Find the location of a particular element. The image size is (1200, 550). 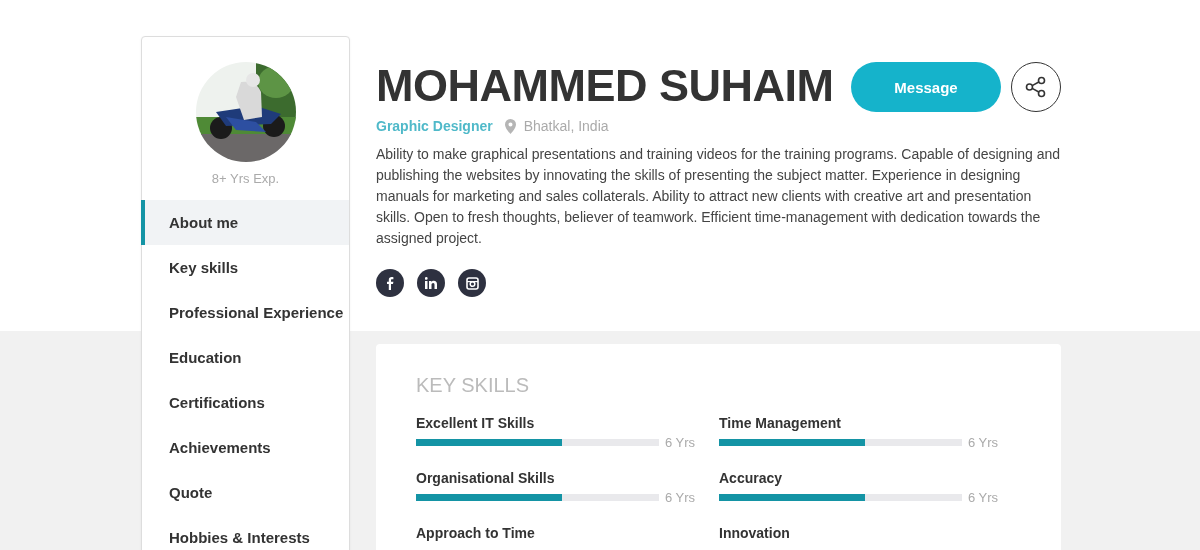

skill-name: Approach to Time is located at coordinates (476, 533).